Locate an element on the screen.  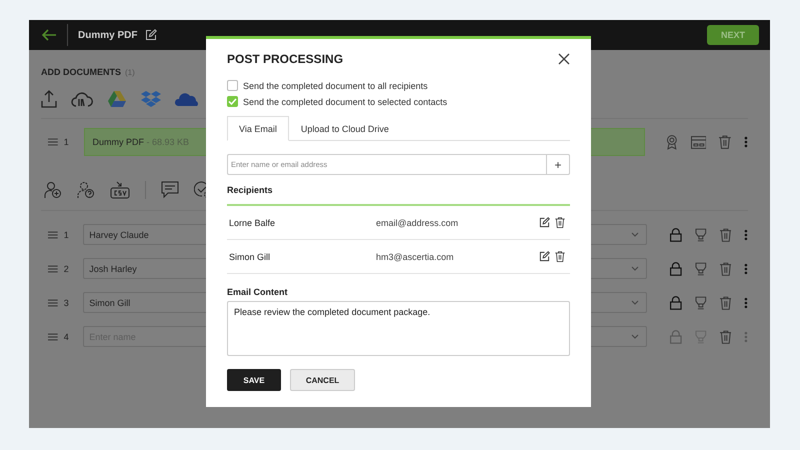
csv-import-icon is located at coordinates (120, 190).